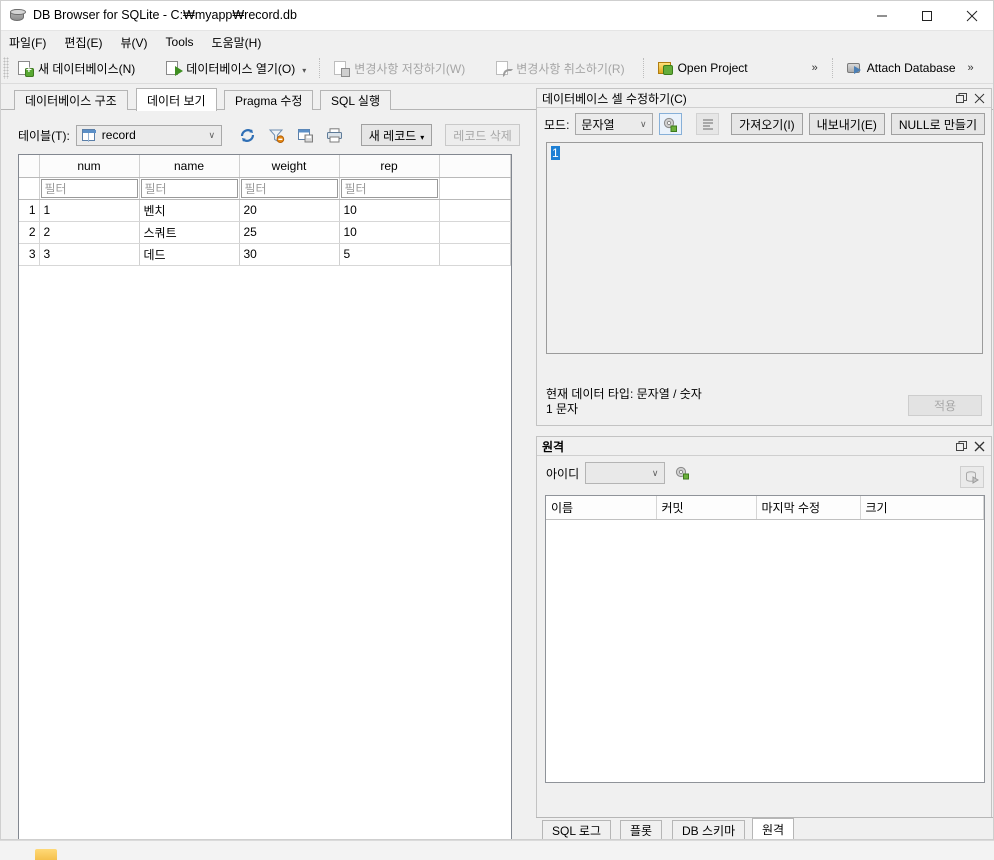 The width and height of the screenshot is (994, 860). What do you see at coordinates (76, 68) in the screenshot?
I see `new-database-button: 새 데이터베이스(N)` at bounding box center [76, 68].